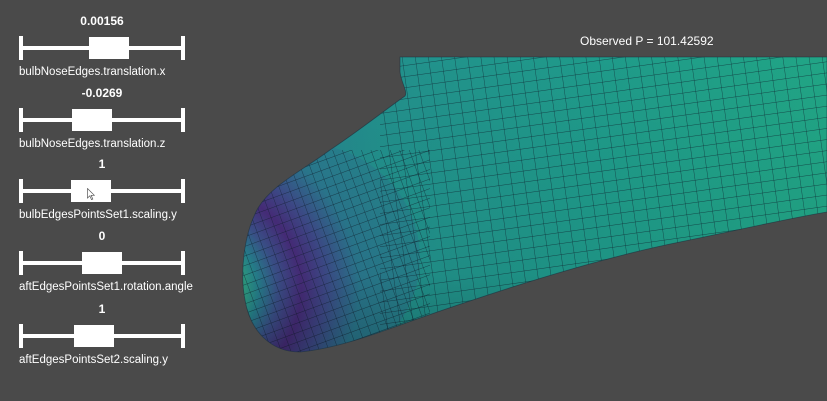 This screenshot has height=401, width=827. I want to click on slider-label: aftEdgesPointsSet1.rotation.angle, so click(106, 287).